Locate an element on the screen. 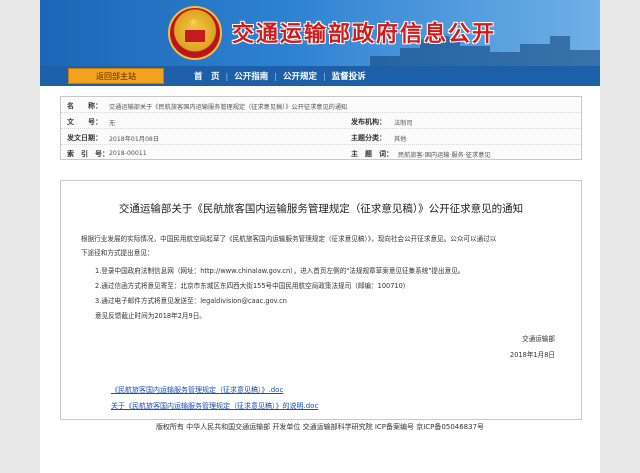  nav-links: 首 页 | 公开指南 | 公开规定 | 监督投诉 is located at coordinates (280, 76).